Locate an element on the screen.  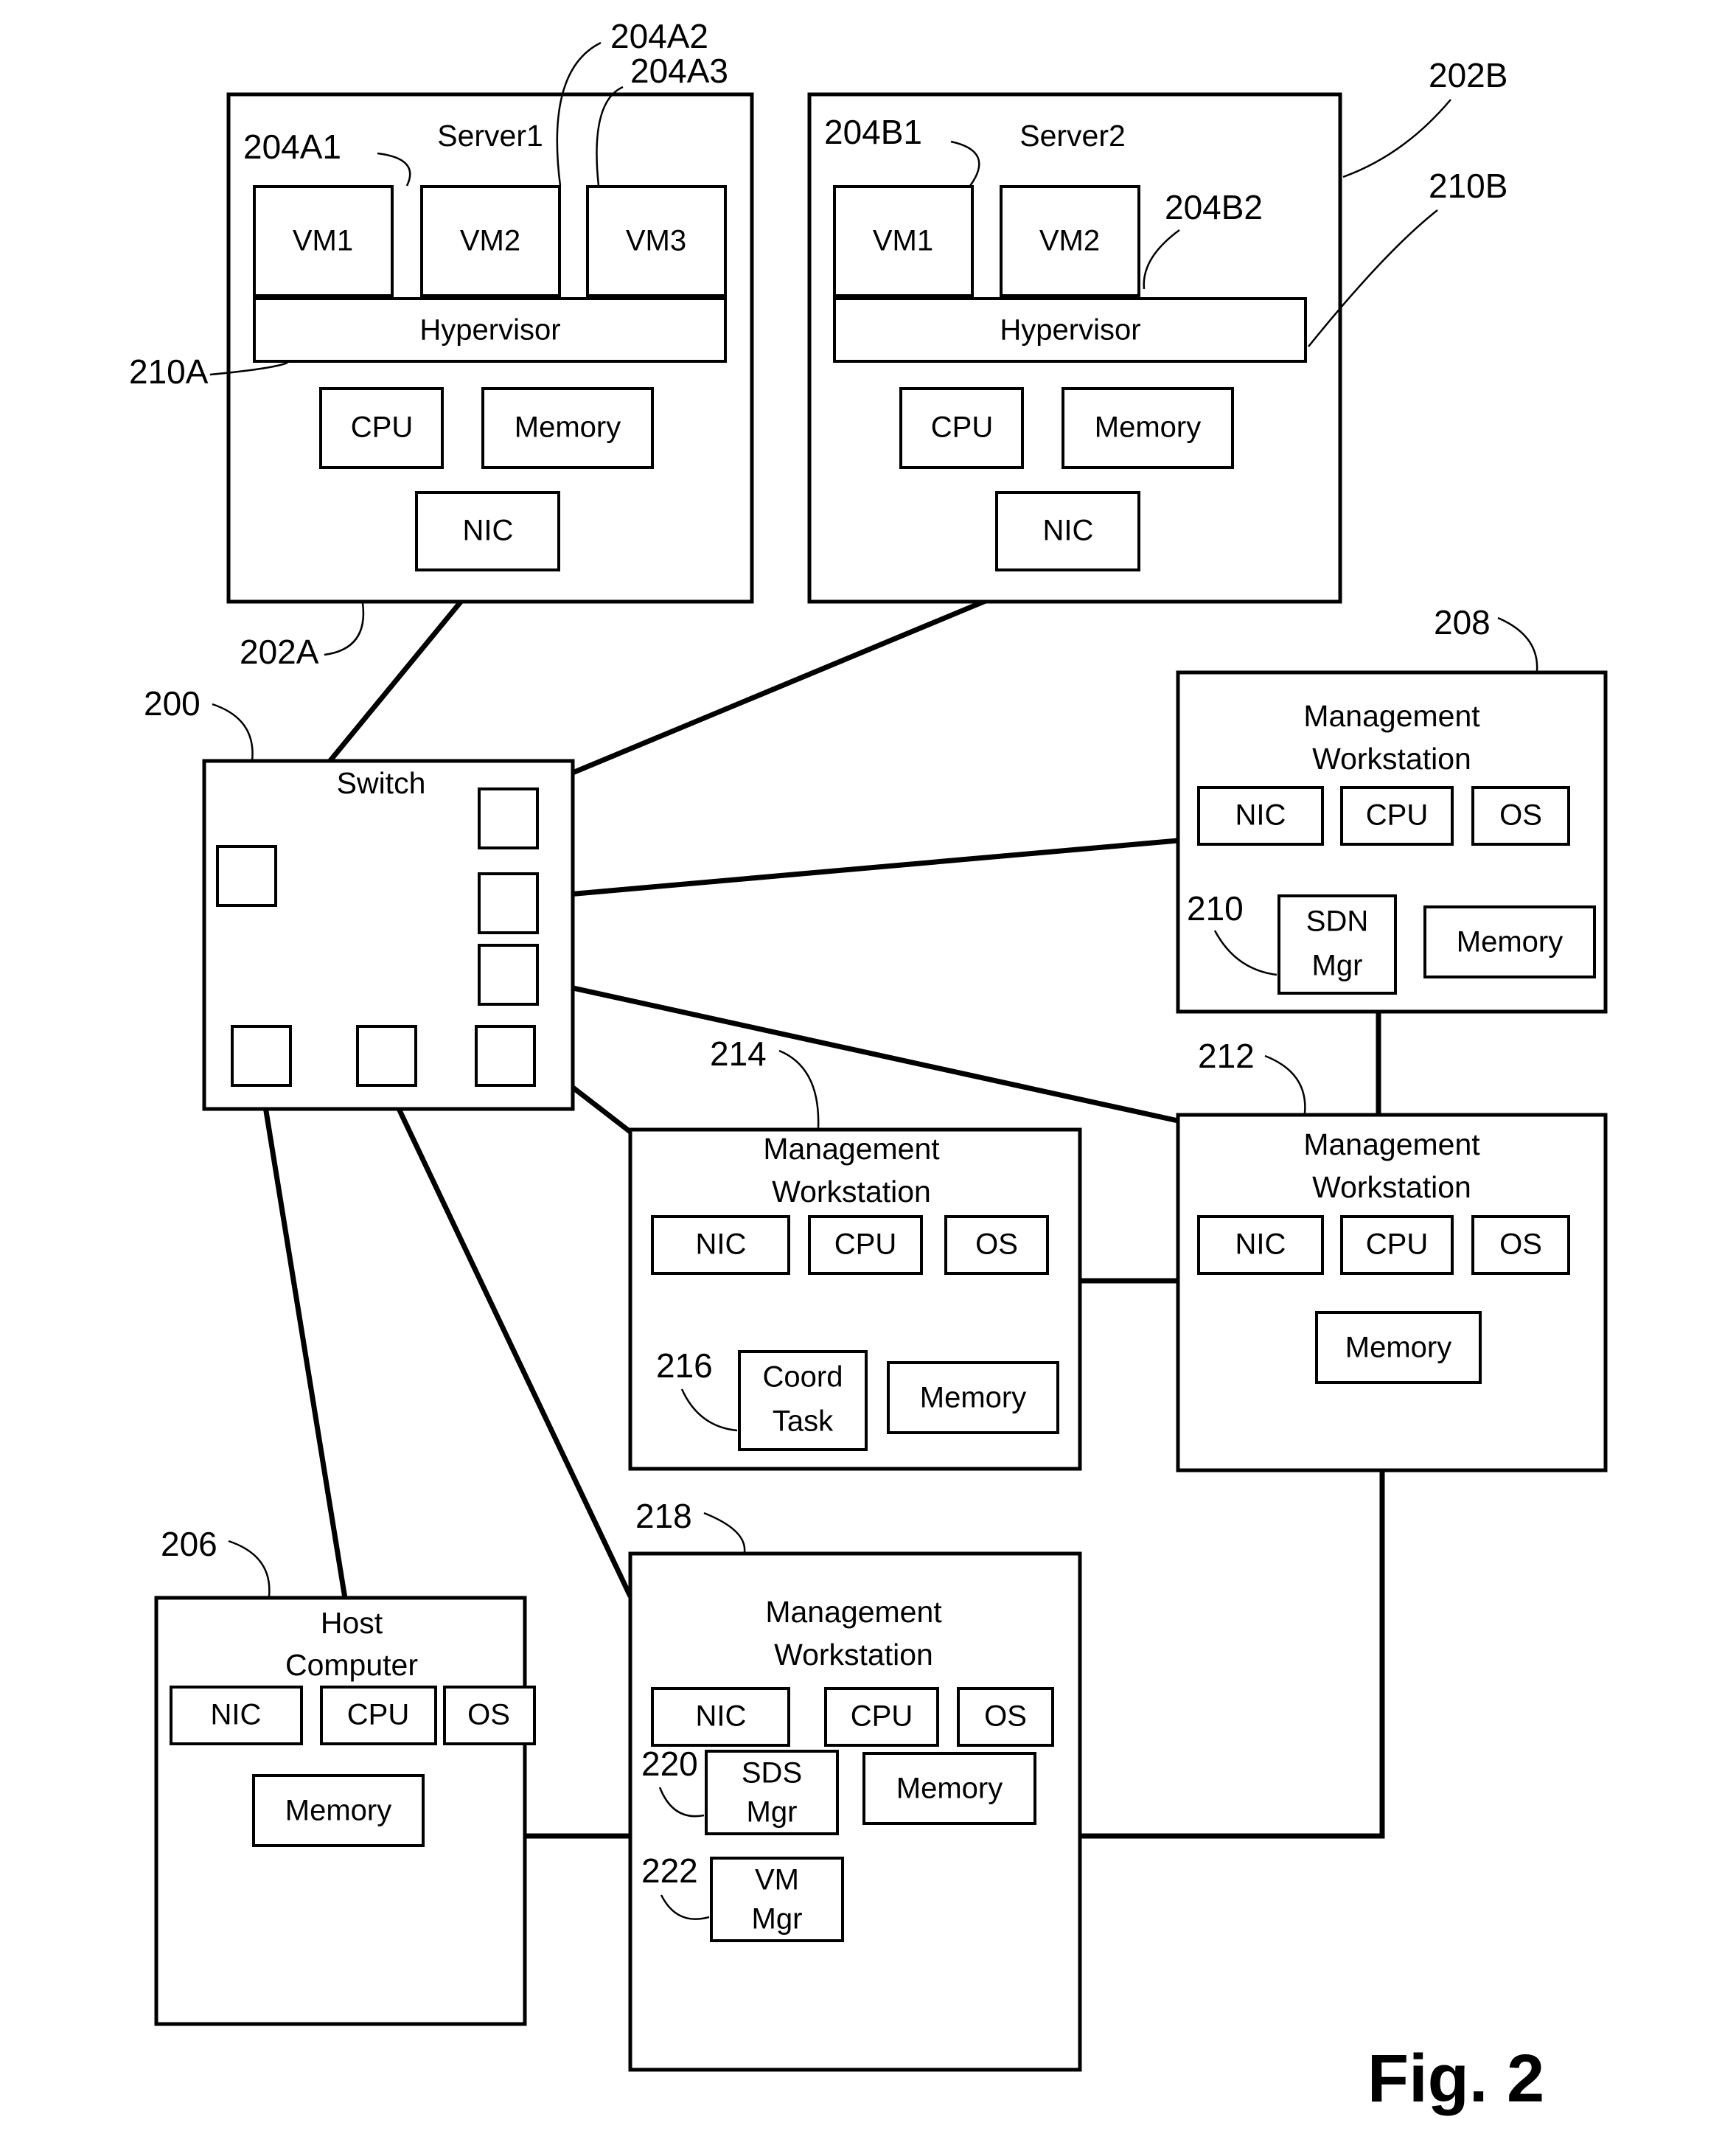
mw208-title-line1: Management is located at coordinates (1391, 716).